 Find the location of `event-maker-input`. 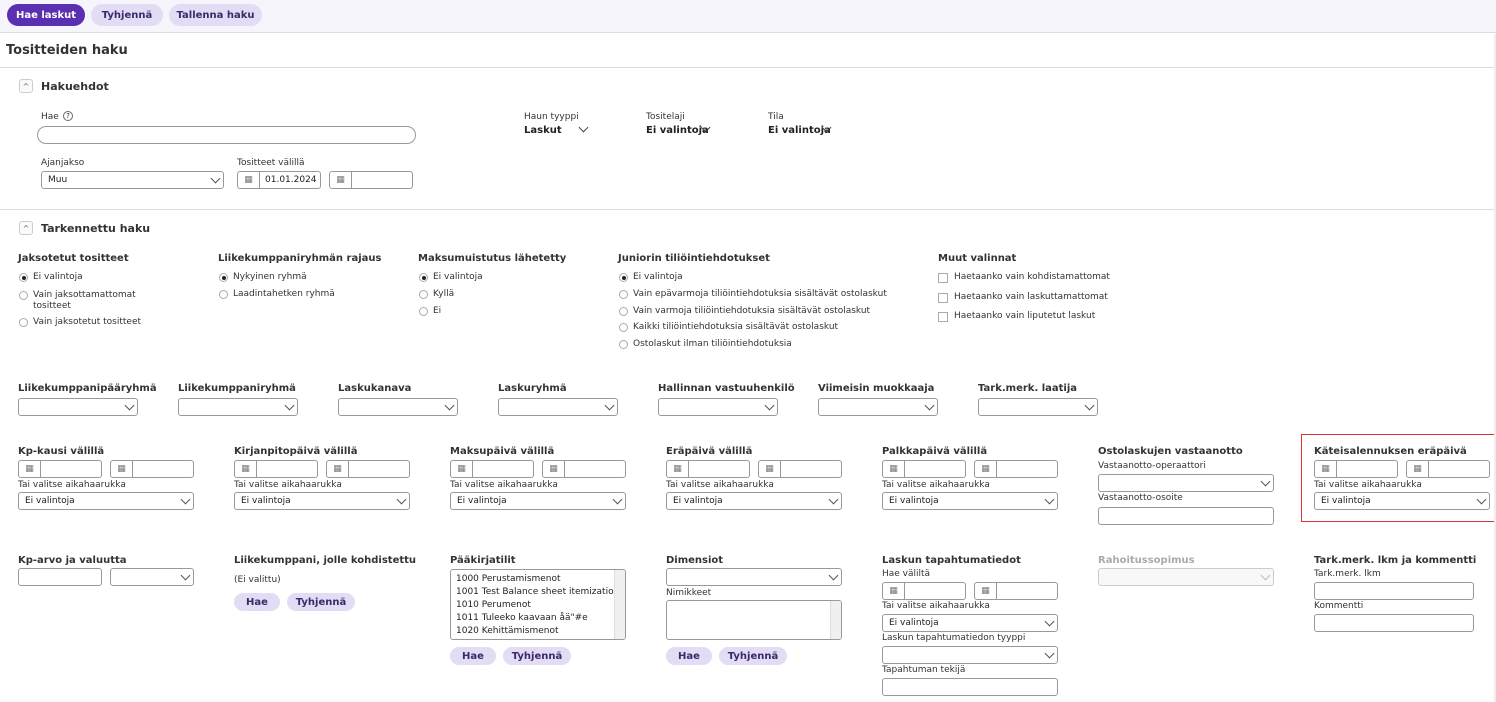

event-maker-input is located at coordinates (970, 687).